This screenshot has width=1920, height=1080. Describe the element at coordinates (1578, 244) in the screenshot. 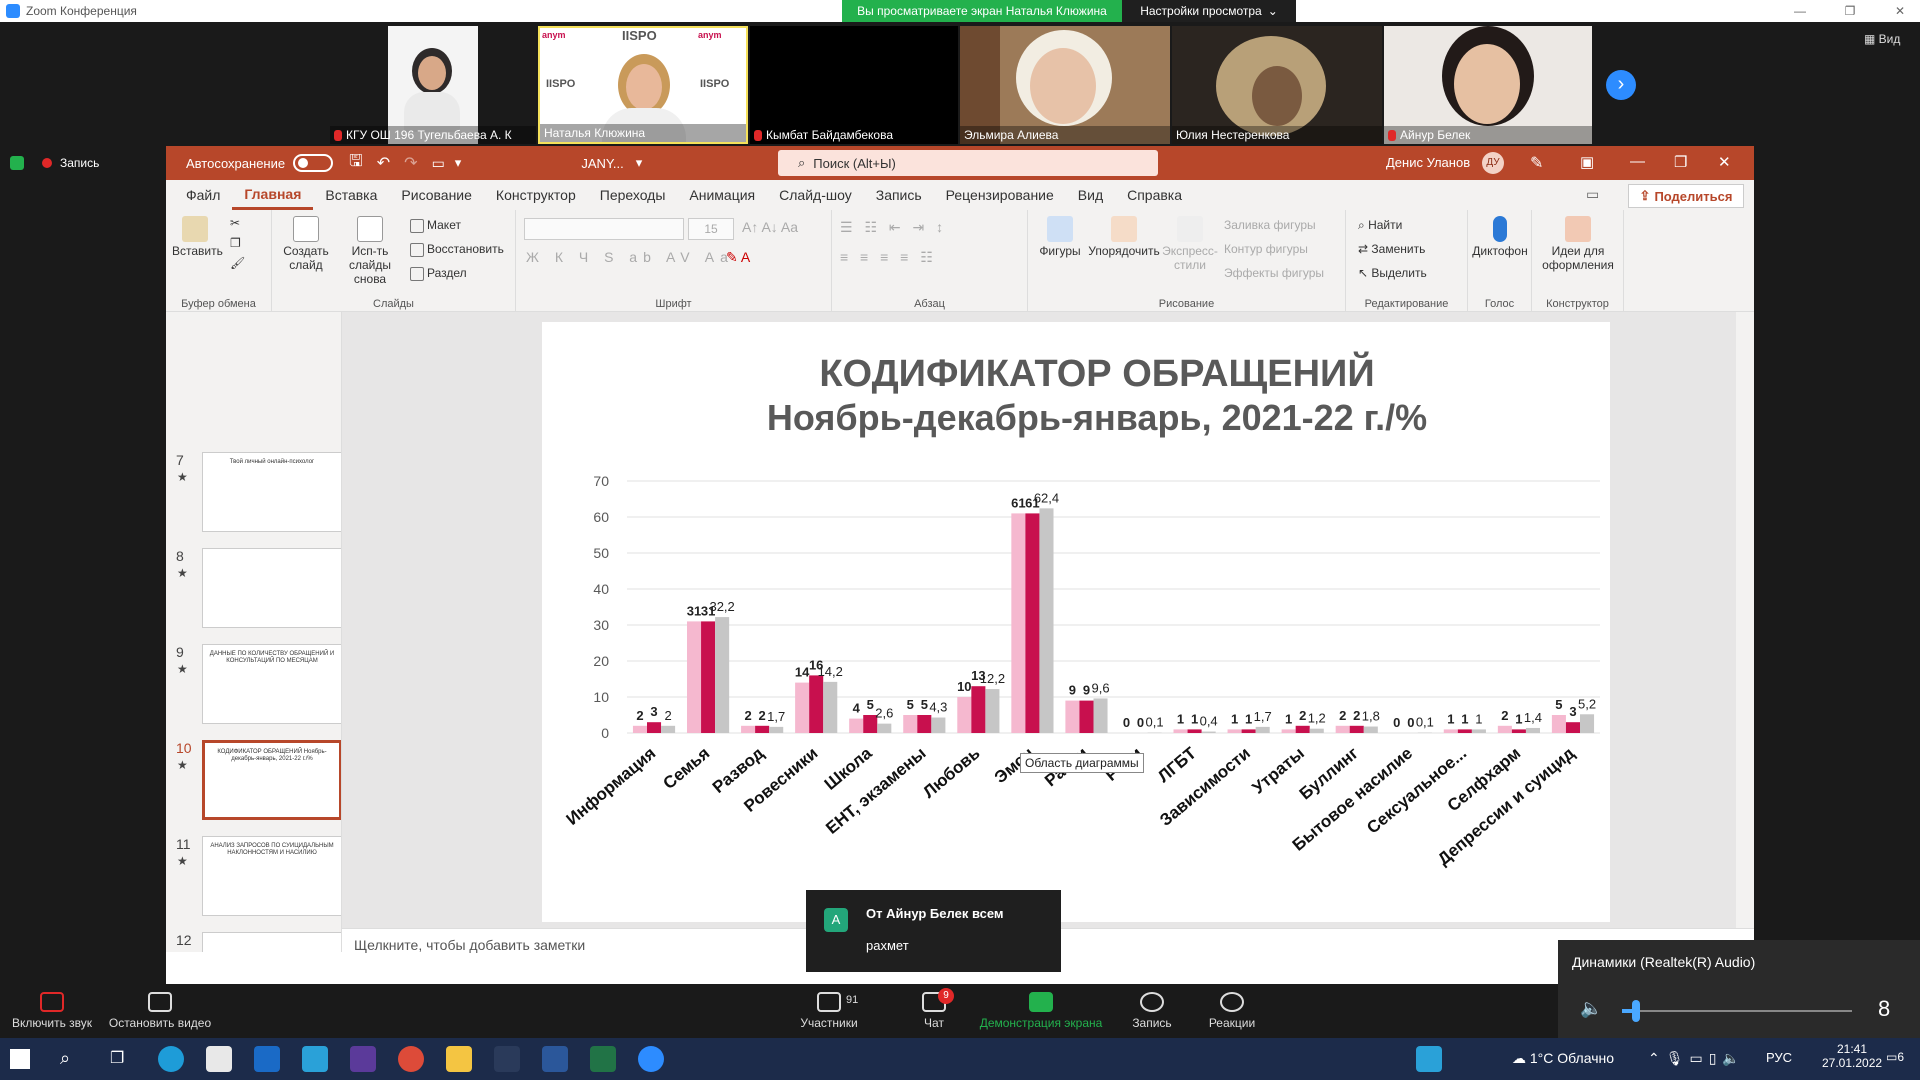

I see `designer-ideas-button: Идеи для оформления` at that location.